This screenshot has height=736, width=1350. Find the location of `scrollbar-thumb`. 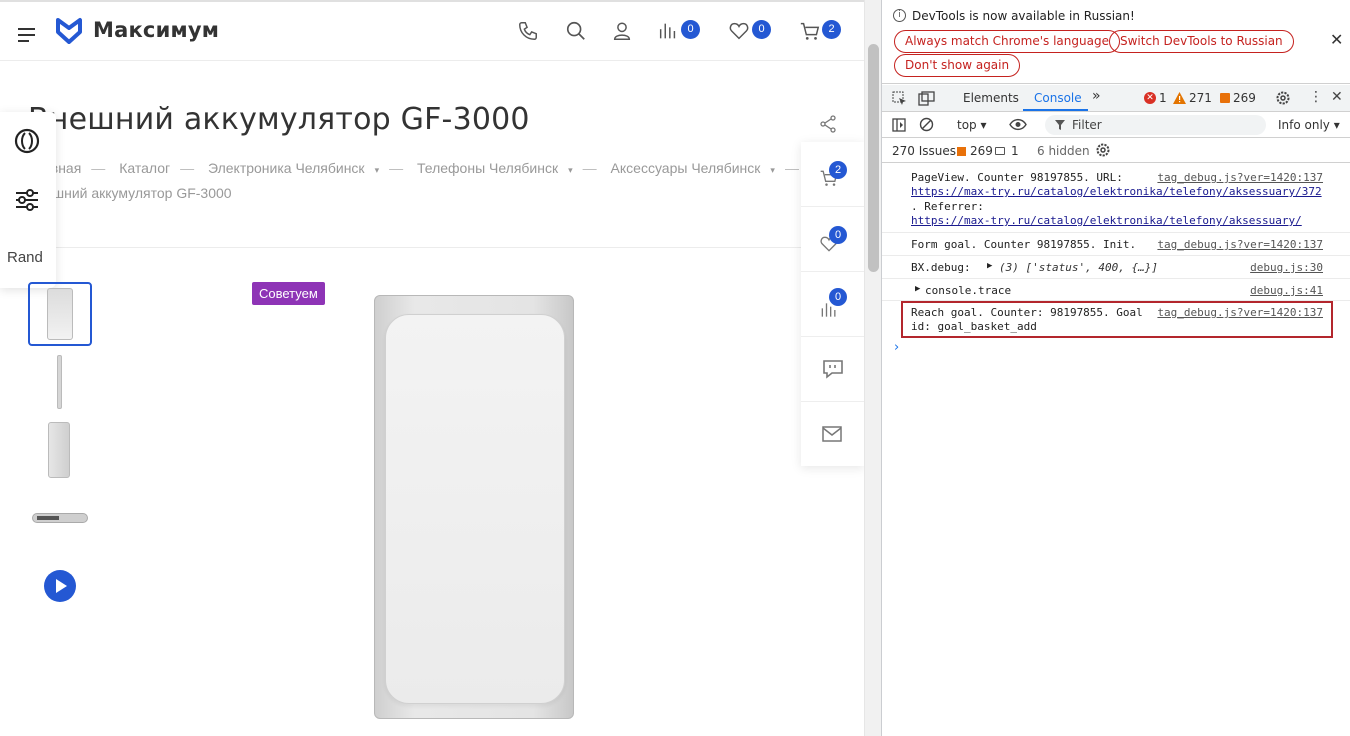

scrollbar-thumb is located at coordinates (873, 158).